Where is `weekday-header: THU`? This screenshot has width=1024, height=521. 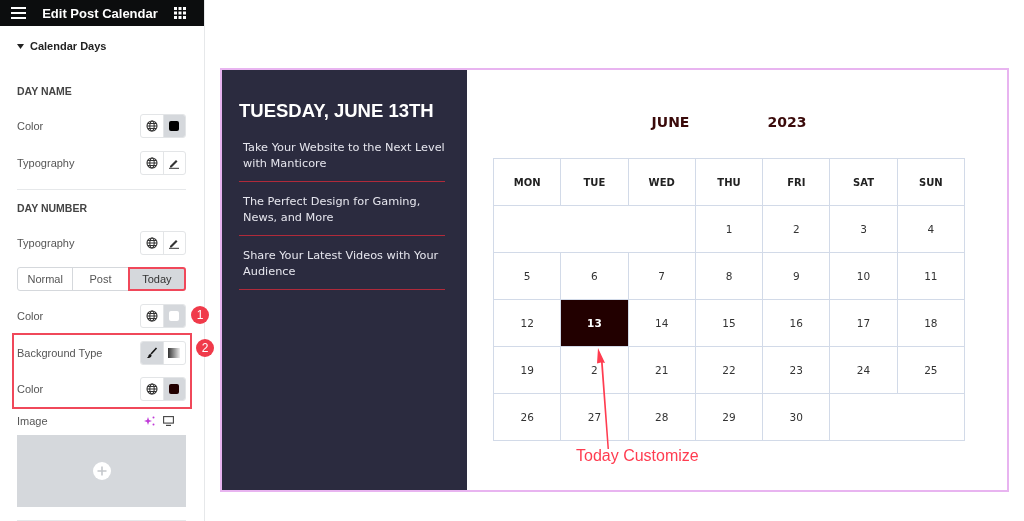
weekday-header: THU is located at coordinates (729, 182).